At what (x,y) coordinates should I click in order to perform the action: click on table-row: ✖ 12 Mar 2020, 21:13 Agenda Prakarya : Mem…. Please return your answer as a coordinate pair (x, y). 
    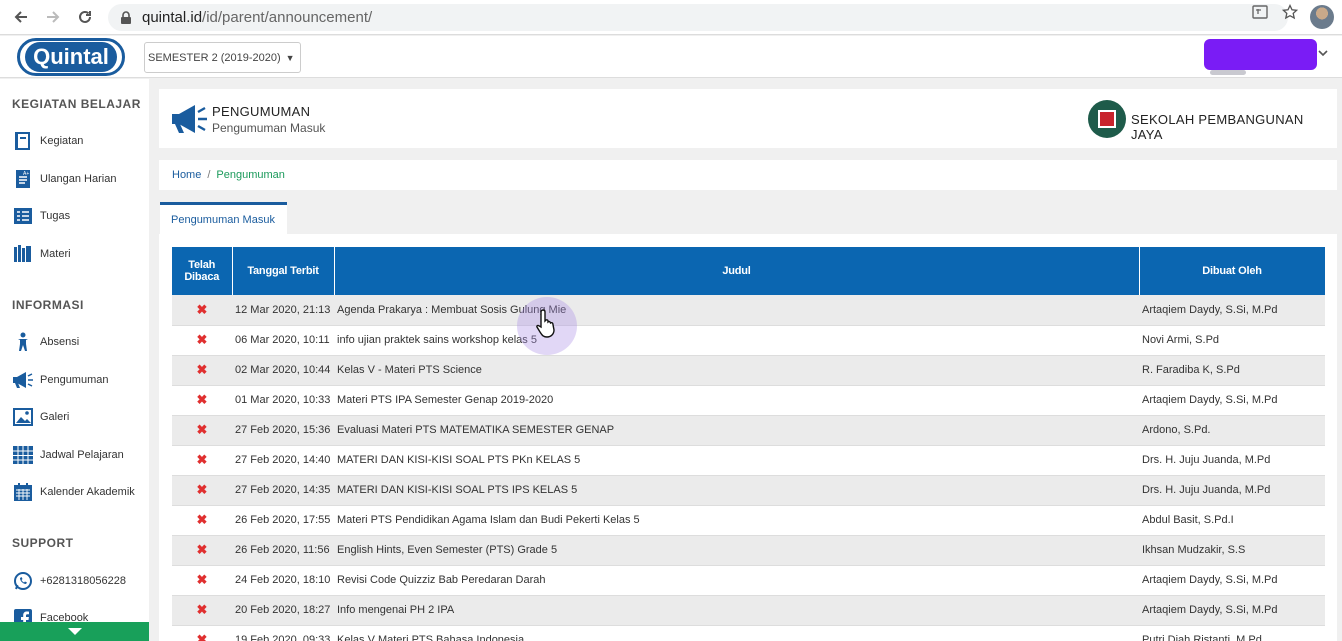
    Looking at the image, I should click on (748, 310).